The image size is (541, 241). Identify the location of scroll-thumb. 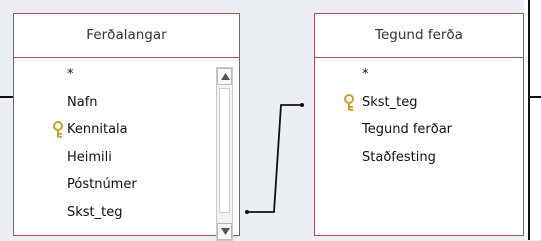
(224, 150).